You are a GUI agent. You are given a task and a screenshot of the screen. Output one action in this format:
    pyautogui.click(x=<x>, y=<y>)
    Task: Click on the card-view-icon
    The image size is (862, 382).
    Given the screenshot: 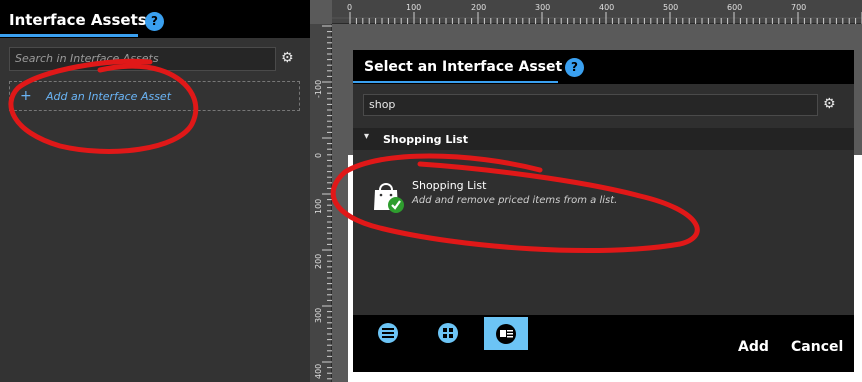 What is the action you would take?
    pyautogui.click(x=506, y=334)
    